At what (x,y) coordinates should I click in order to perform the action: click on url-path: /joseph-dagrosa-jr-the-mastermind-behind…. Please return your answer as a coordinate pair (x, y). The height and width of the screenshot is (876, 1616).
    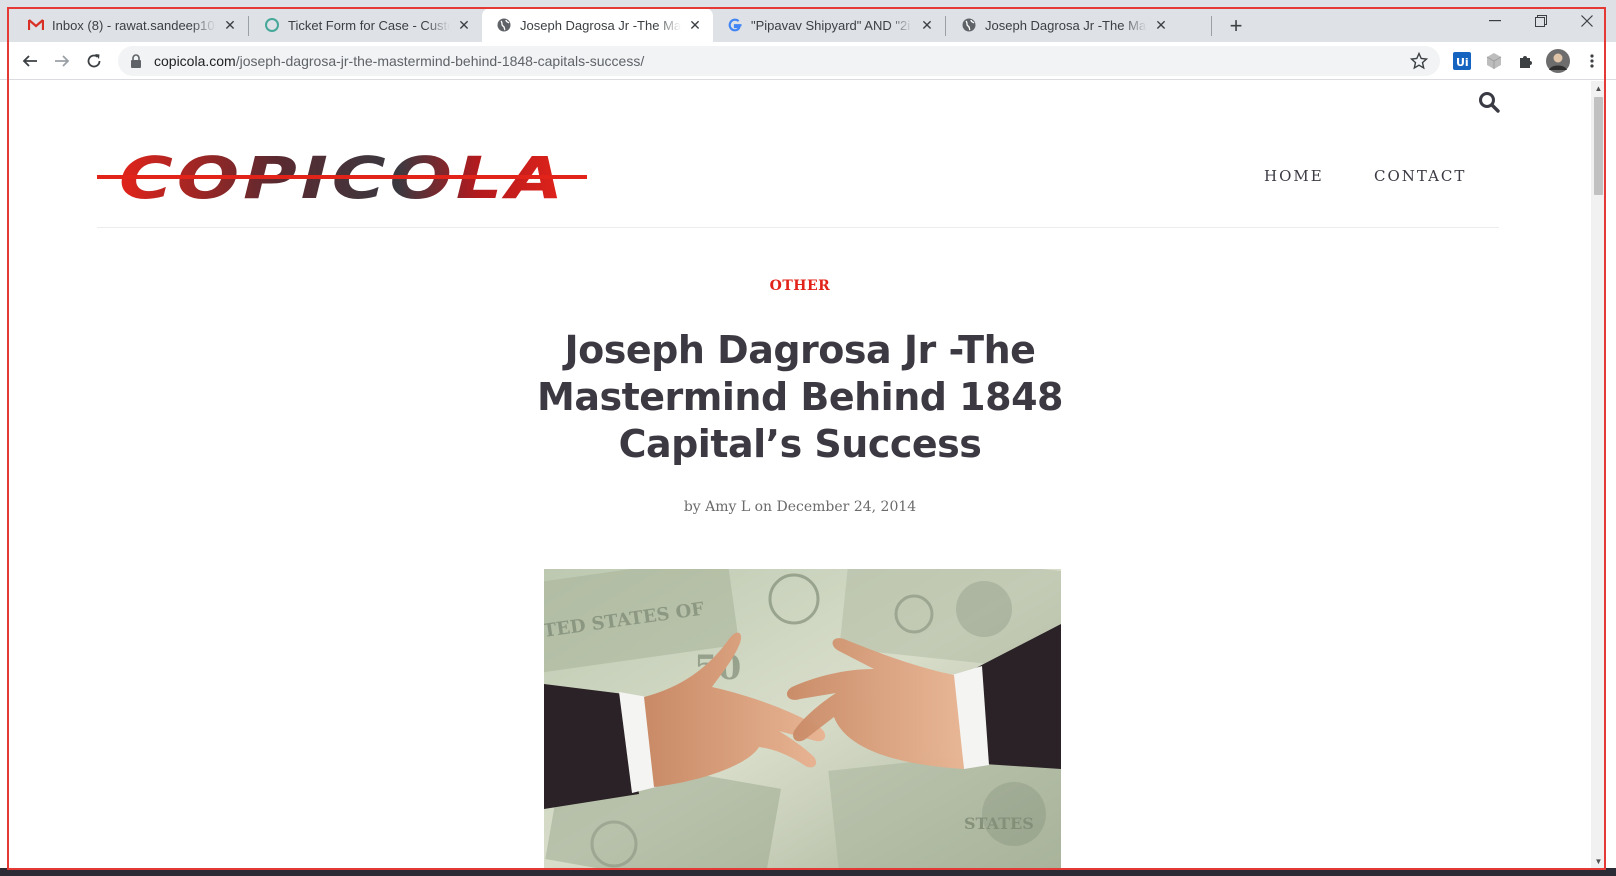
    Looking at the image, I should click on (440, 61).